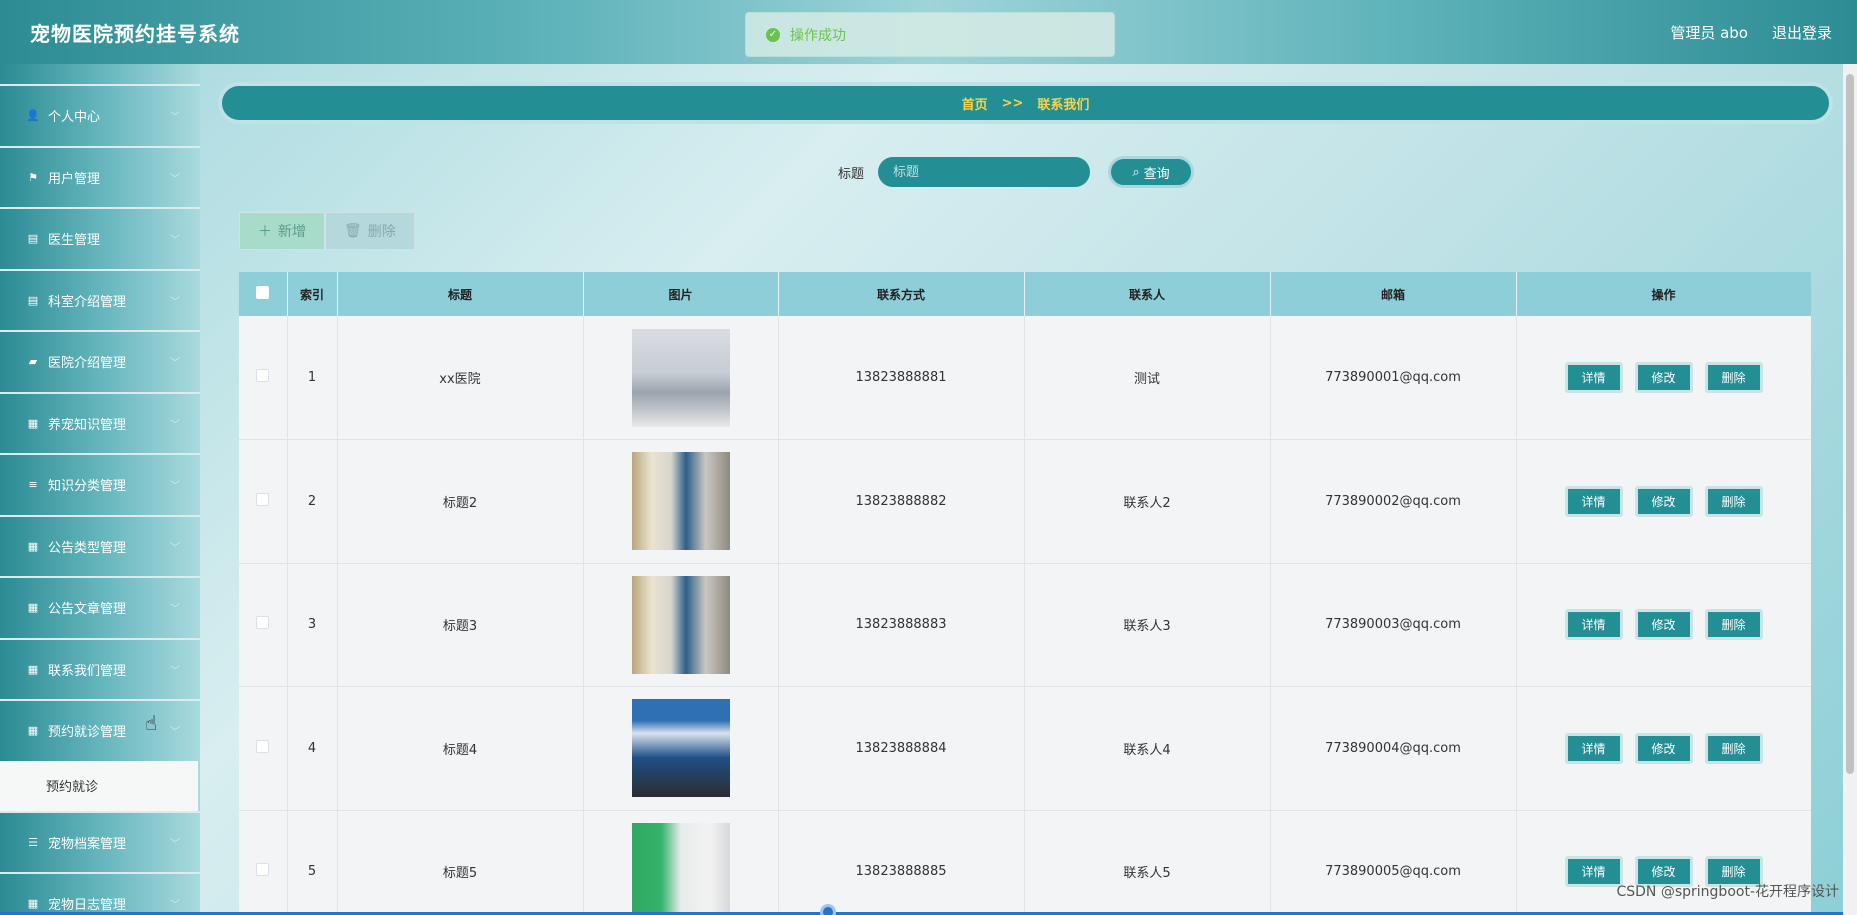  I want to click on sidebar-item-pet-logs: ▦ 宠物日志管理 ﹀, so click(100, 893).